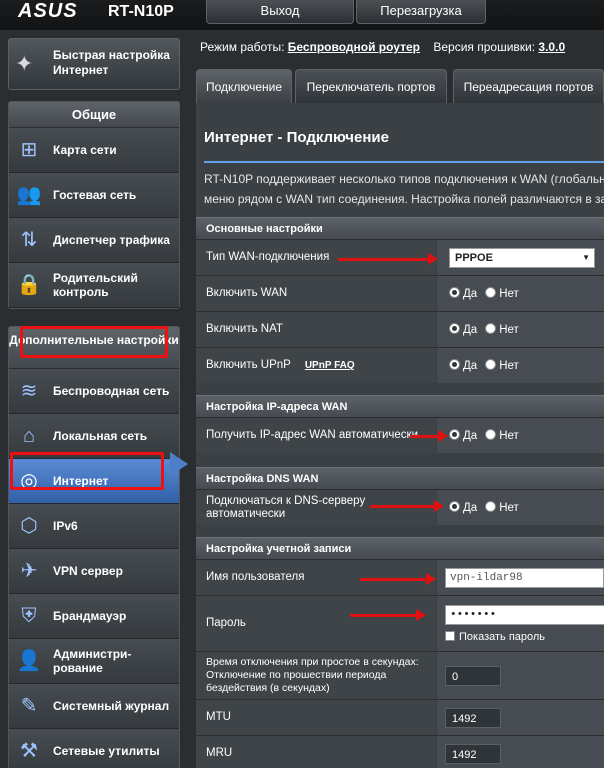 The image size is (604, 768). Describe the element at coordinates (179, 464) in the screenshot. I see `active-item-pointer` at that location.